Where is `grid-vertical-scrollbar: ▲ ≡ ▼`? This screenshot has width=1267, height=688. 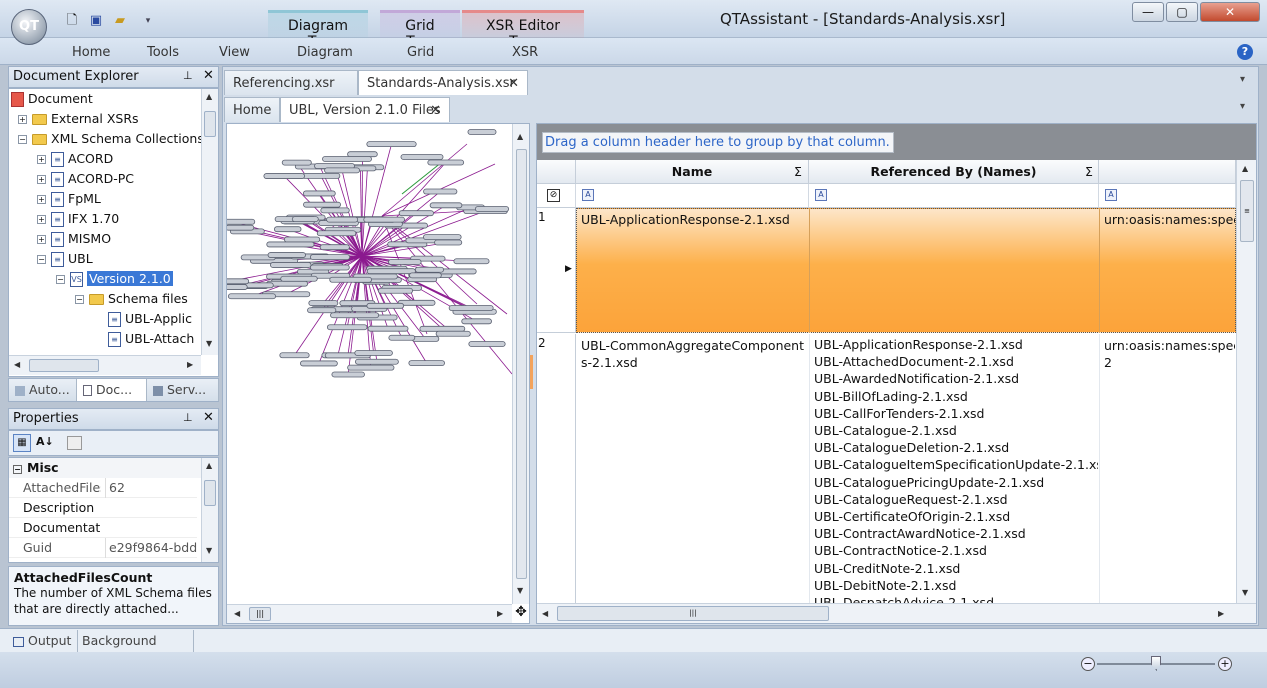 grid-vertical-scrollbar: ▲ ≡ ▼ is located at coordinates (1246, 381).